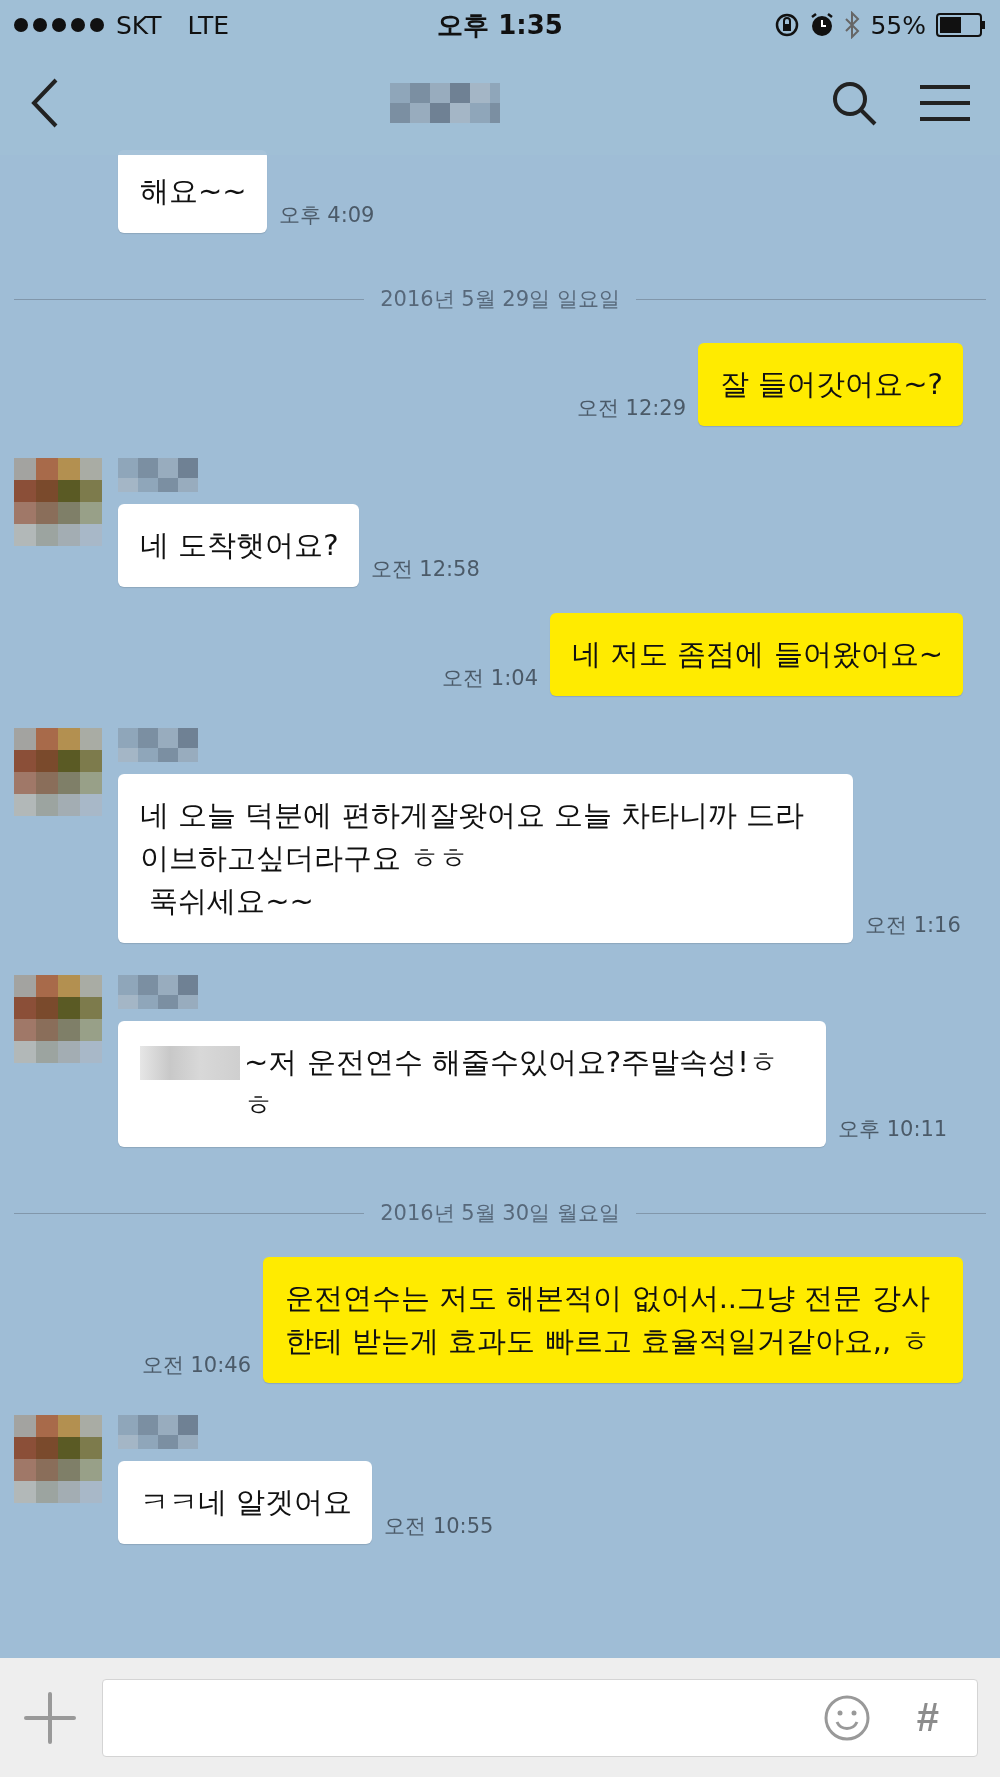 This screenshot has width=1000, height=1777. I want to click on message-time: 오전 1:04, so click(490, 678).